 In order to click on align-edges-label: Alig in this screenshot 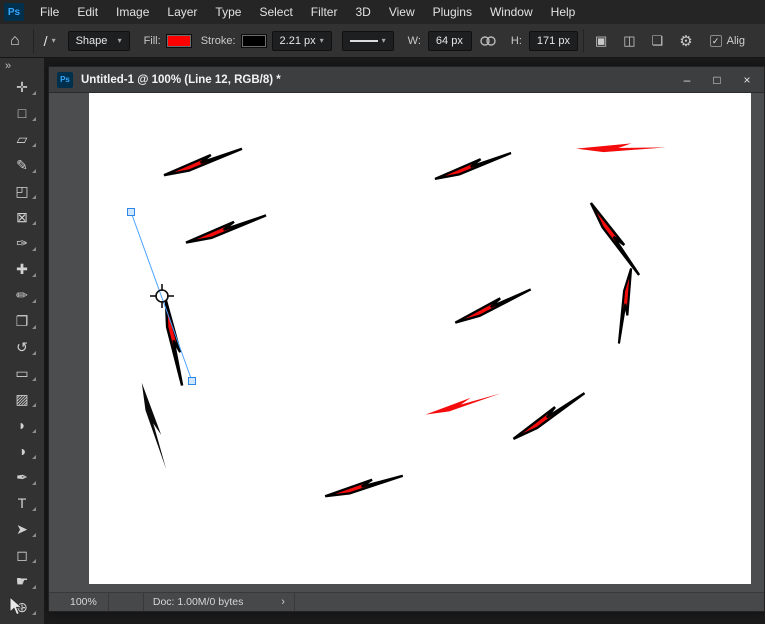, I will do `click(735, 40)`.